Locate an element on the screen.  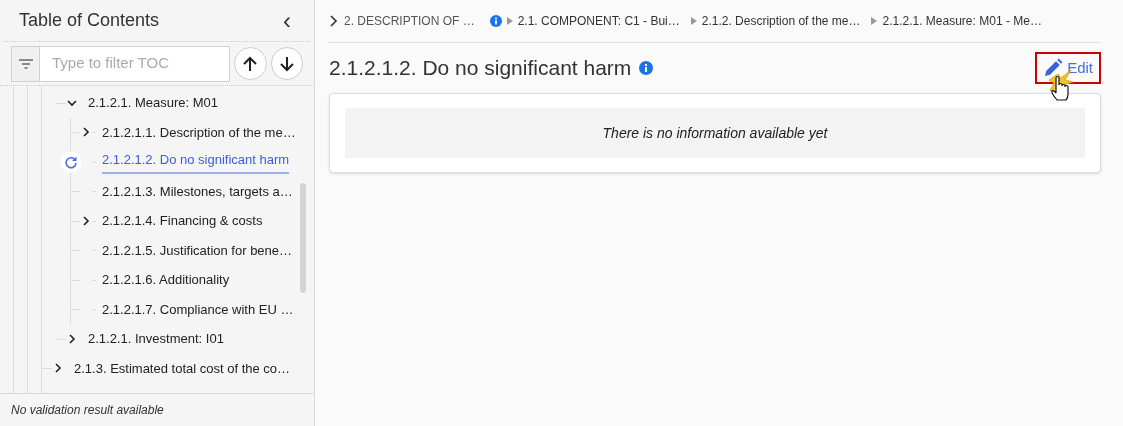
filter-field: Type to filter TOC is located at coordinates (121, 63).